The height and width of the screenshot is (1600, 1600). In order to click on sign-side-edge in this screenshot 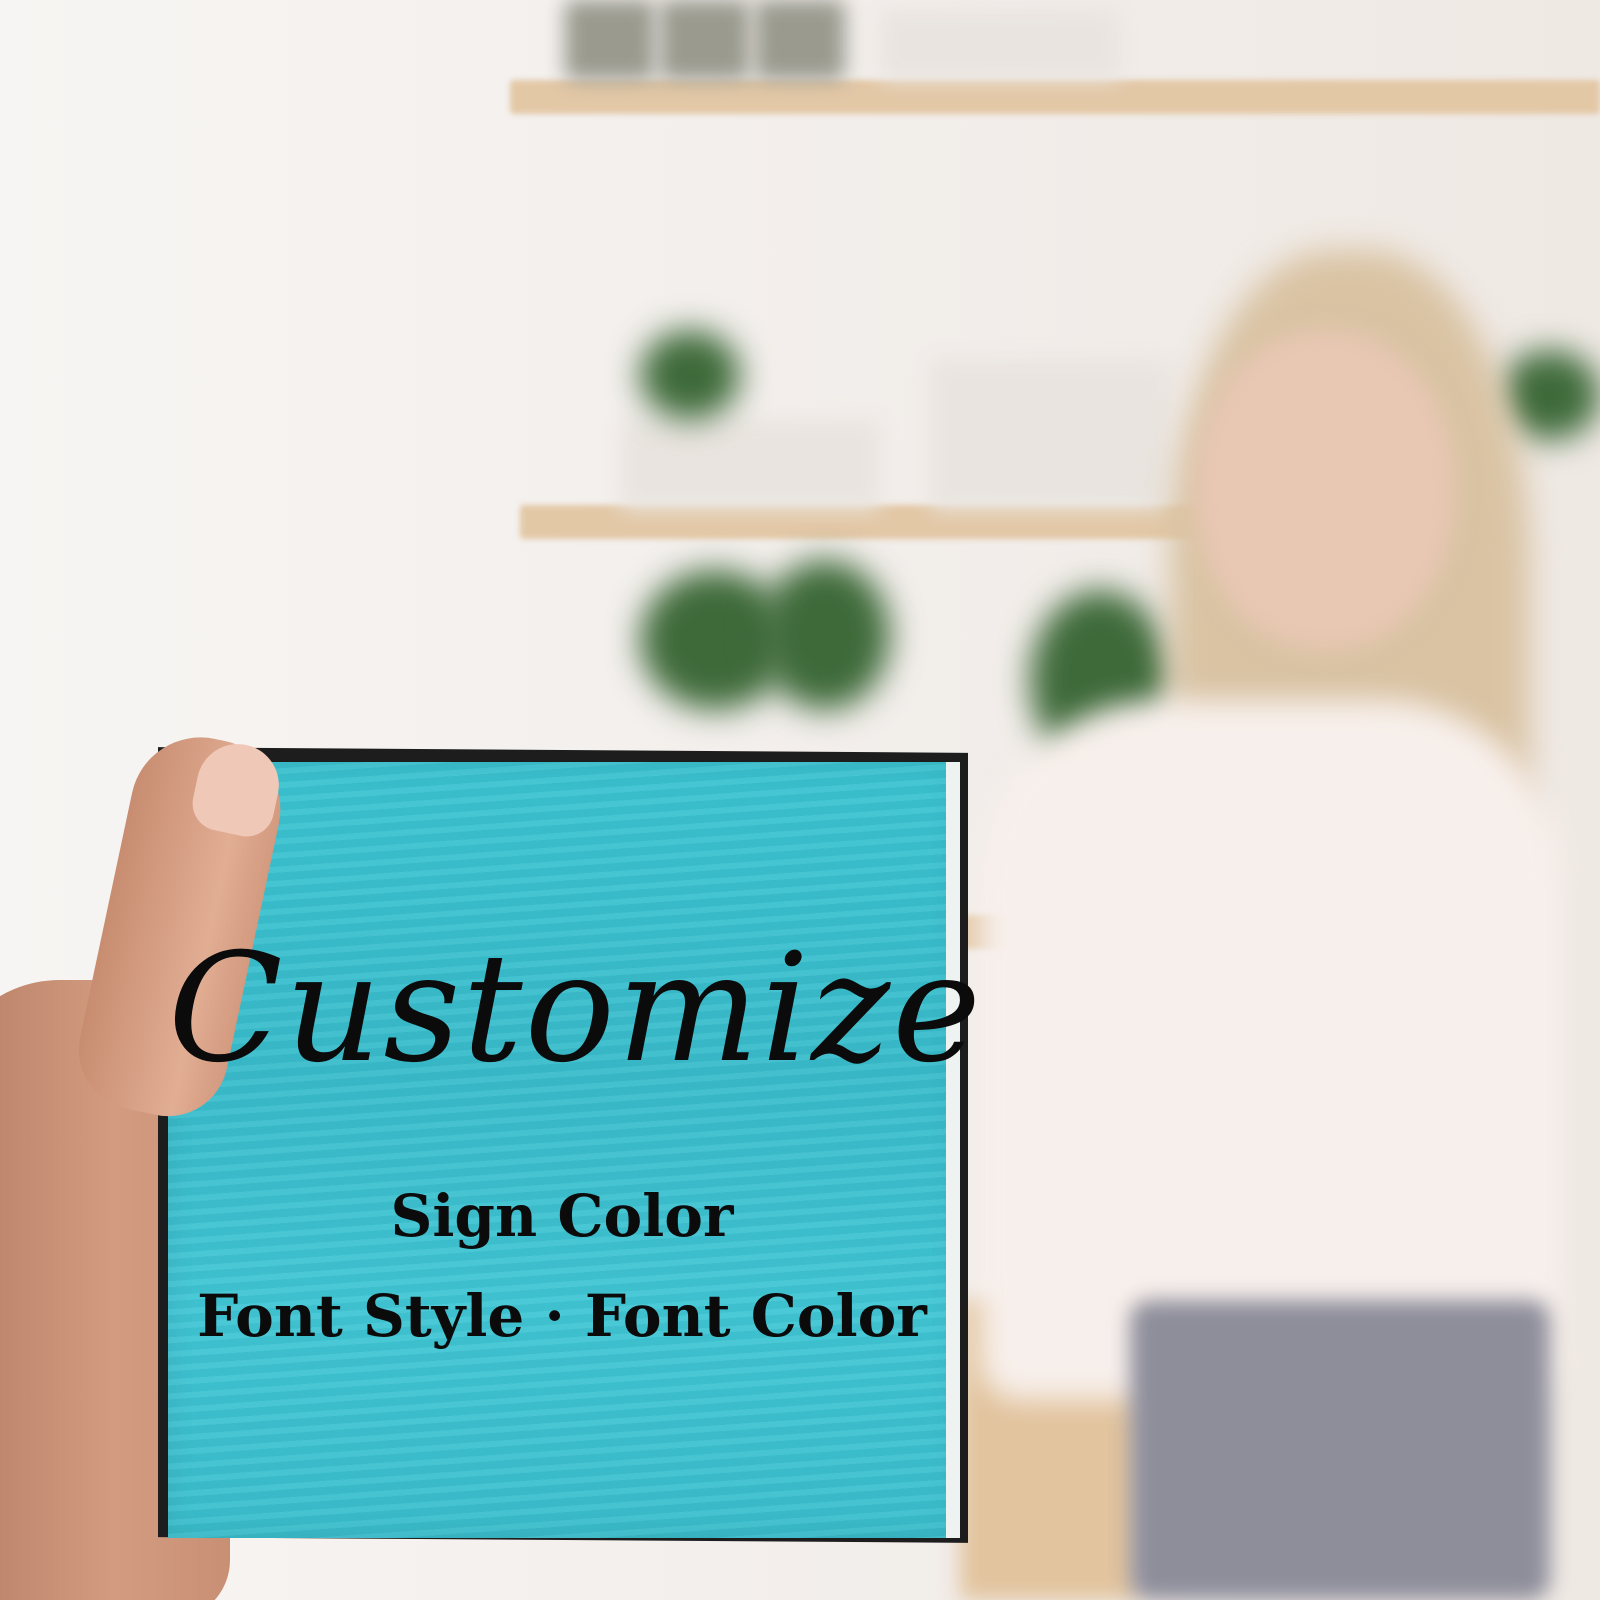, I will do `click(953, 1150)`.